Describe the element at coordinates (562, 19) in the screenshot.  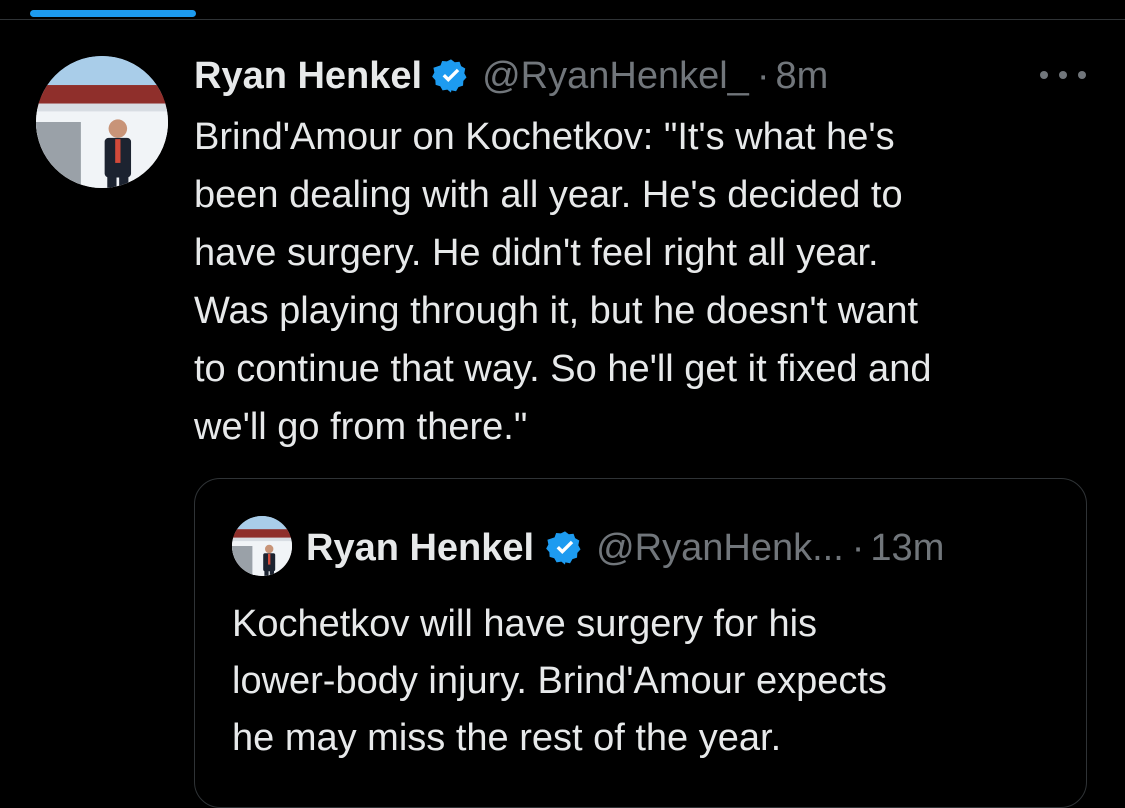
I see `divider` at that location.